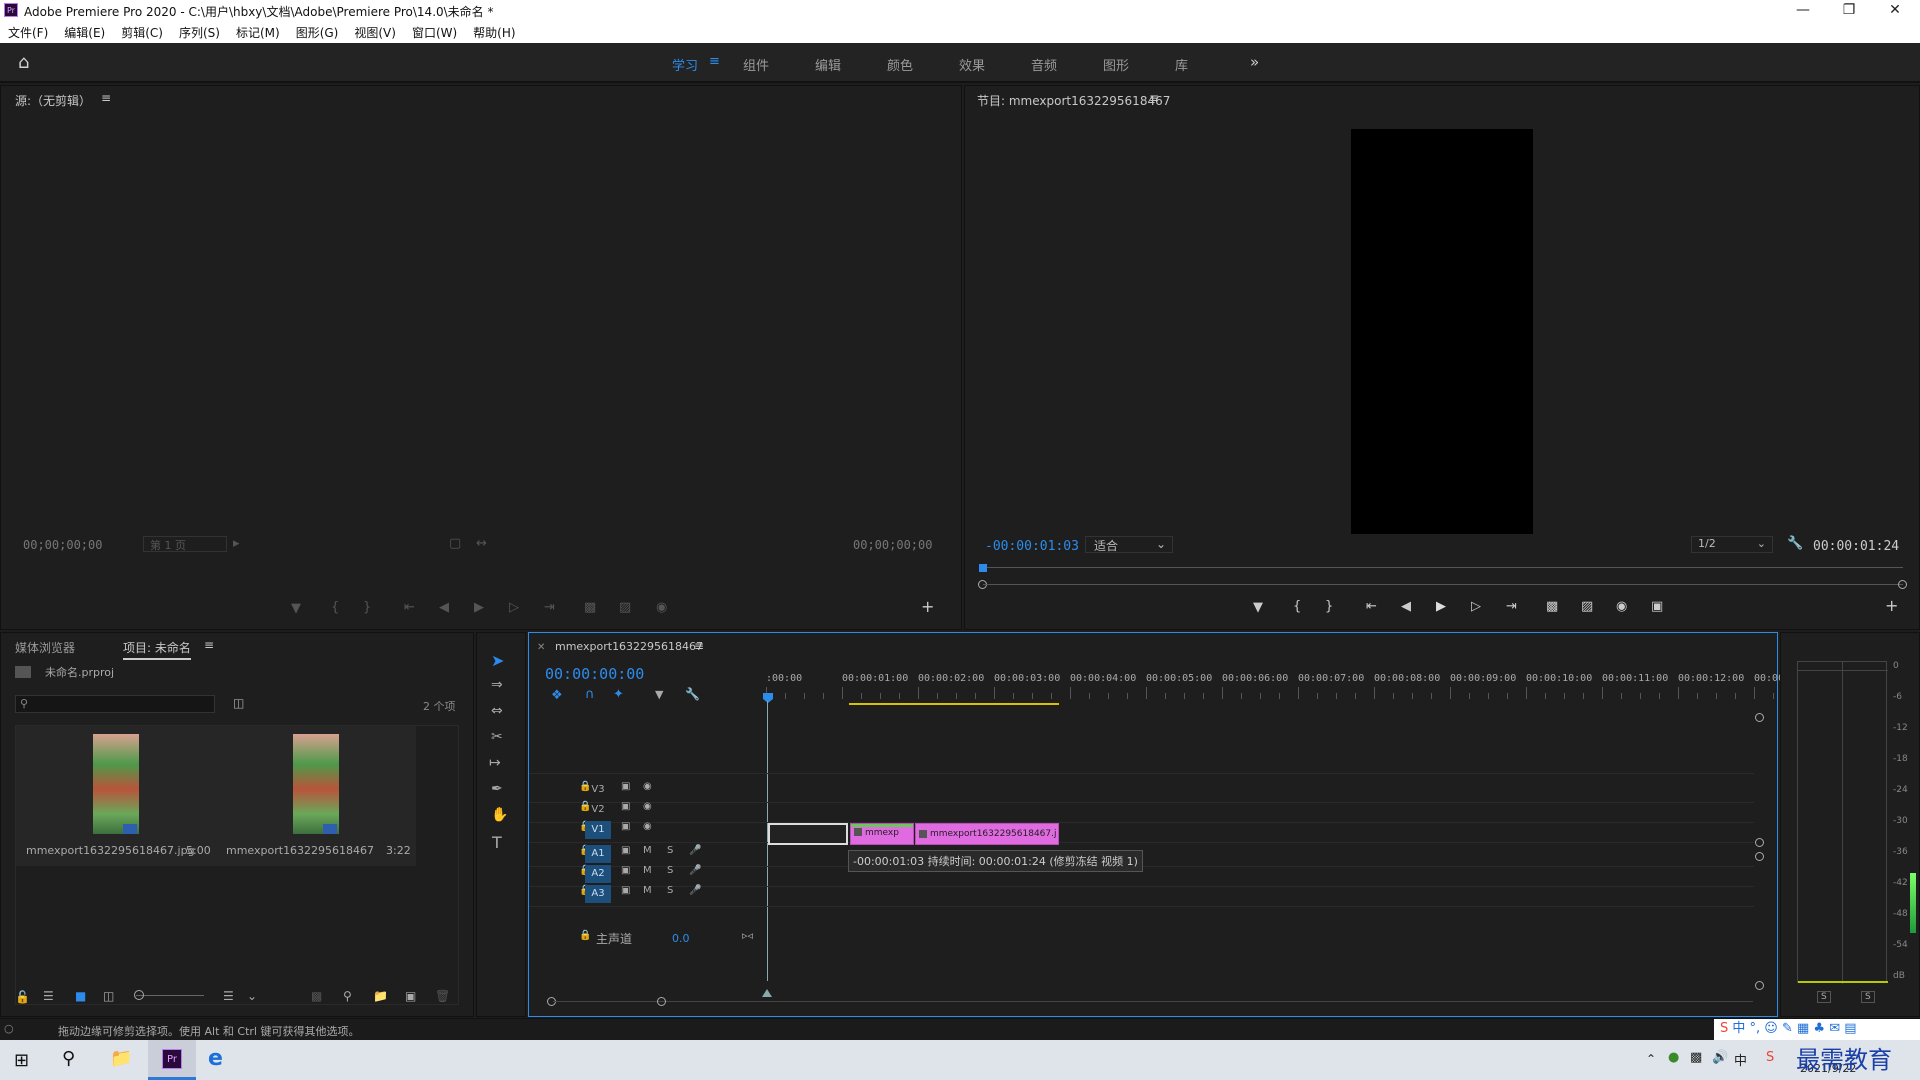 Image resolution: width=1920 pixels, height=1080 pixels. Describe the element at coordinates (1759, 856) in the screenshot. I see `audio-scroll-handle` at that location.